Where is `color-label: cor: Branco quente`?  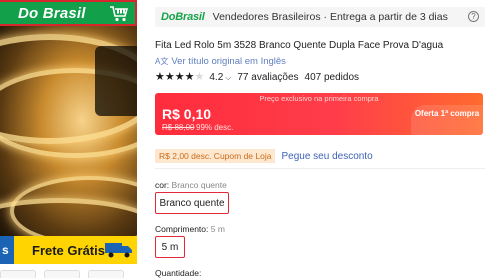 color-label: cor: Branco quente is located at coordinates (191, 185).